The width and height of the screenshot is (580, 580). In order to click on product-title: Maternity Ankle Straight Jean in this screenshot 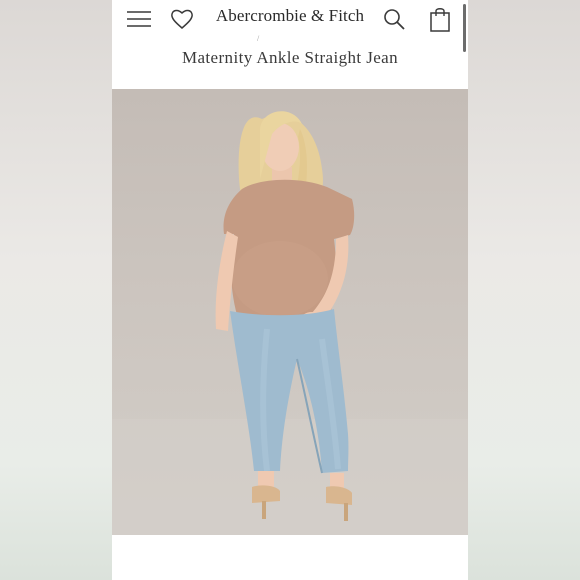, I will do `click(290, 57)`.